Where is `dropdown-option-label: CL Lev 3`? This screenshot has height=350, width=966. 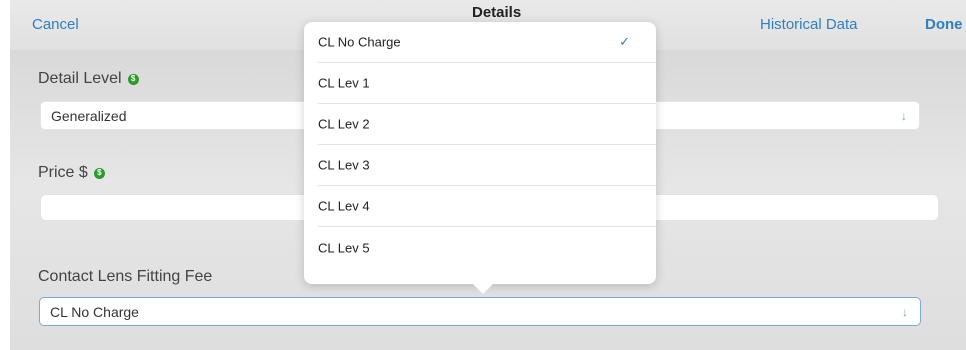
dropdown-option-label: CL Lev 3 is located at coordinates (344, 165).